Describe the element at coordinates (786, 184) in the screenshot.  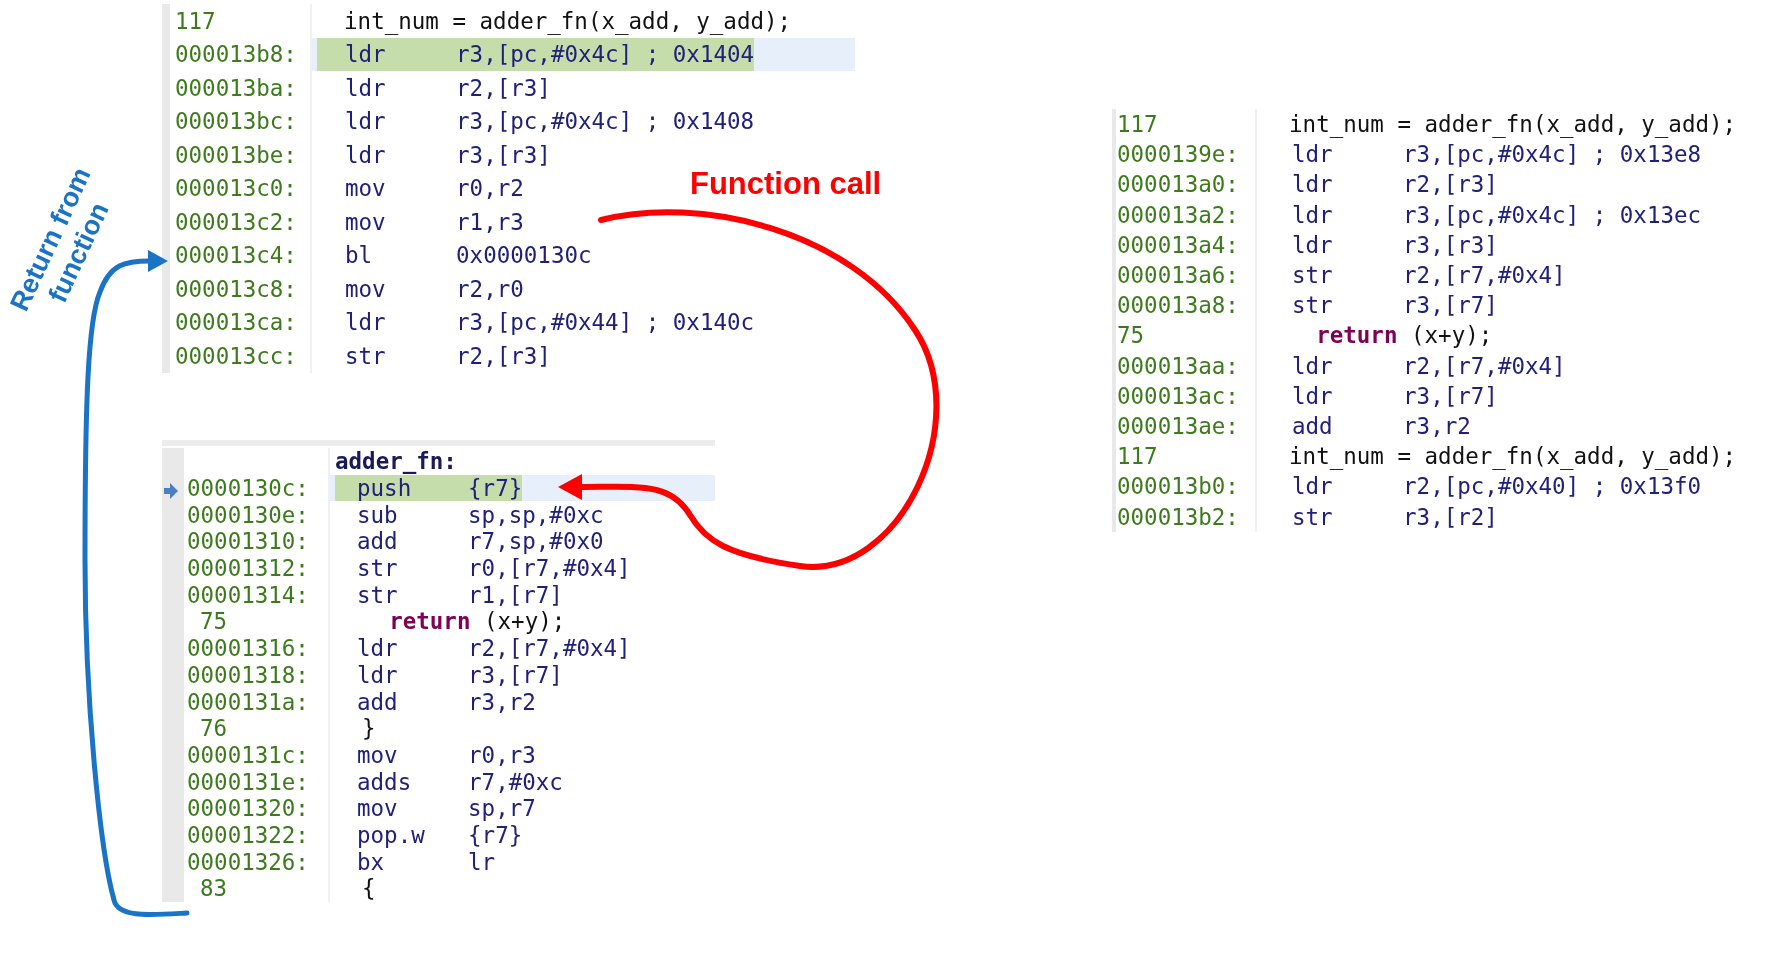
I see `annotation-text: Function call` at that location.